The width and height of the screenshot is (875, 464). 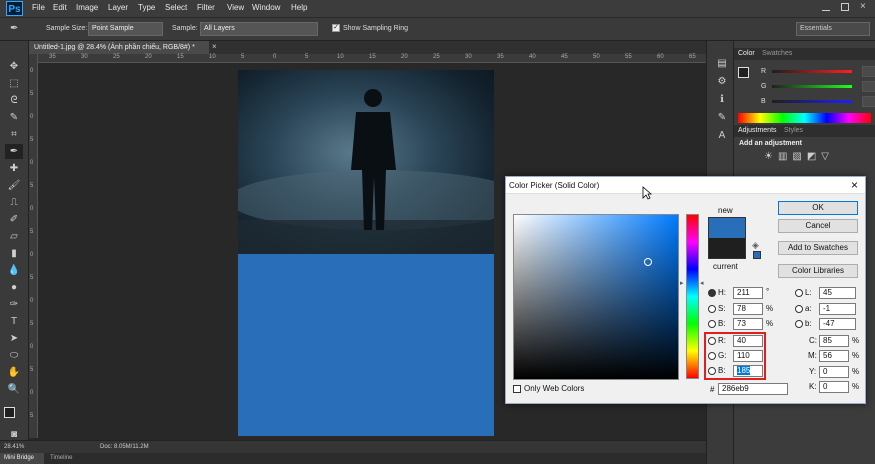 I want to click on menu-image: Image, so click(x=87, y=7).